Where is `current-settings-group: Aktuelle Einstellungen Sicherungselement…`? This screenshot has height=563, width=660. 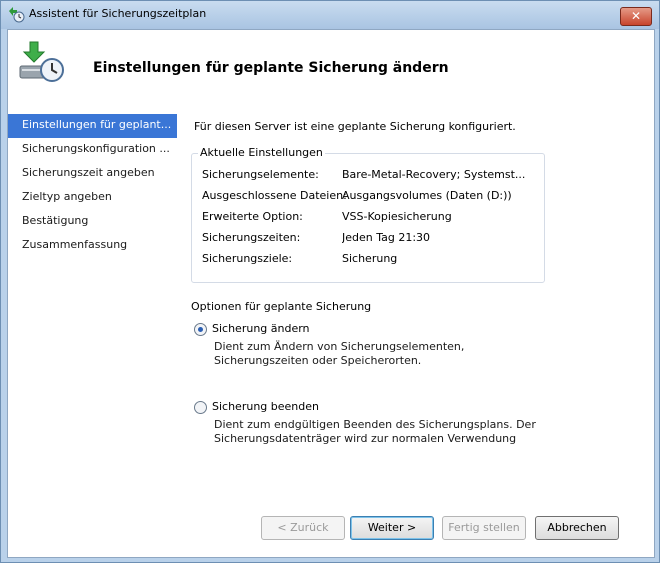 current-settings-group: Aktuelle Einstellungen Sicherungselement… is located at coordinates (368, 214).